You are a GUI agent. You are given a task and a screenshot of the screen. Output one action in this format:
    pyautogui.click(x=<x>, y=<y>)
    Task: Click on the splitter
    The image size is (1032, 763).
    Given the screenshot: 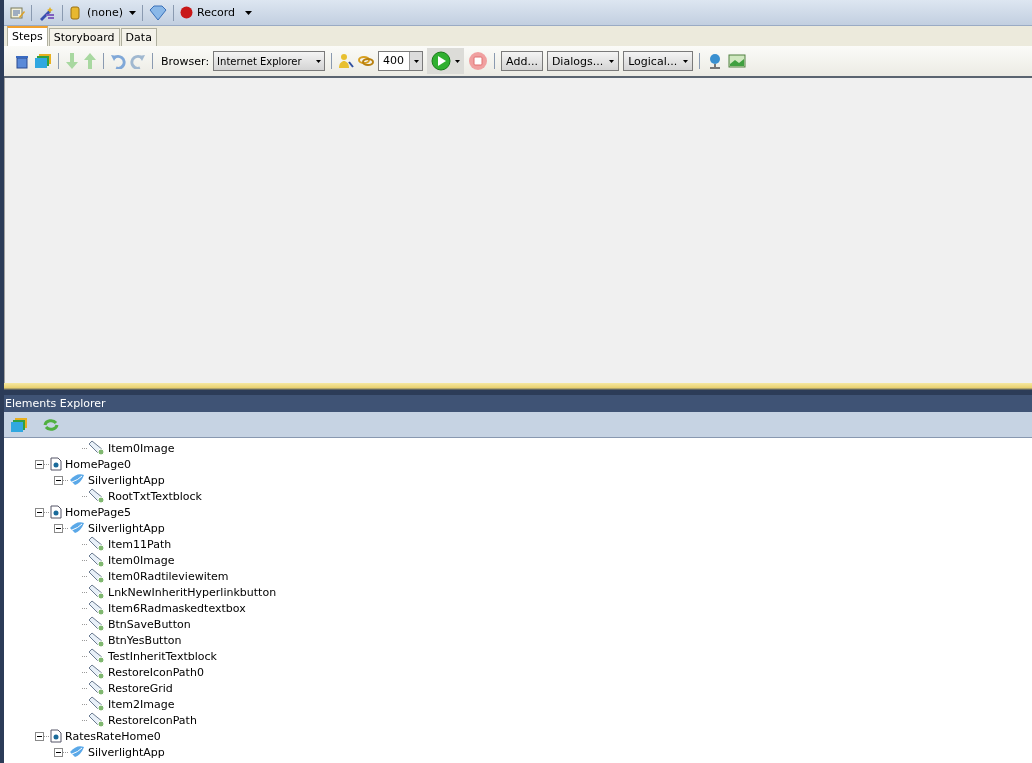 What is the action you would take?
    pyautogui.click(x=518, y=389)
    